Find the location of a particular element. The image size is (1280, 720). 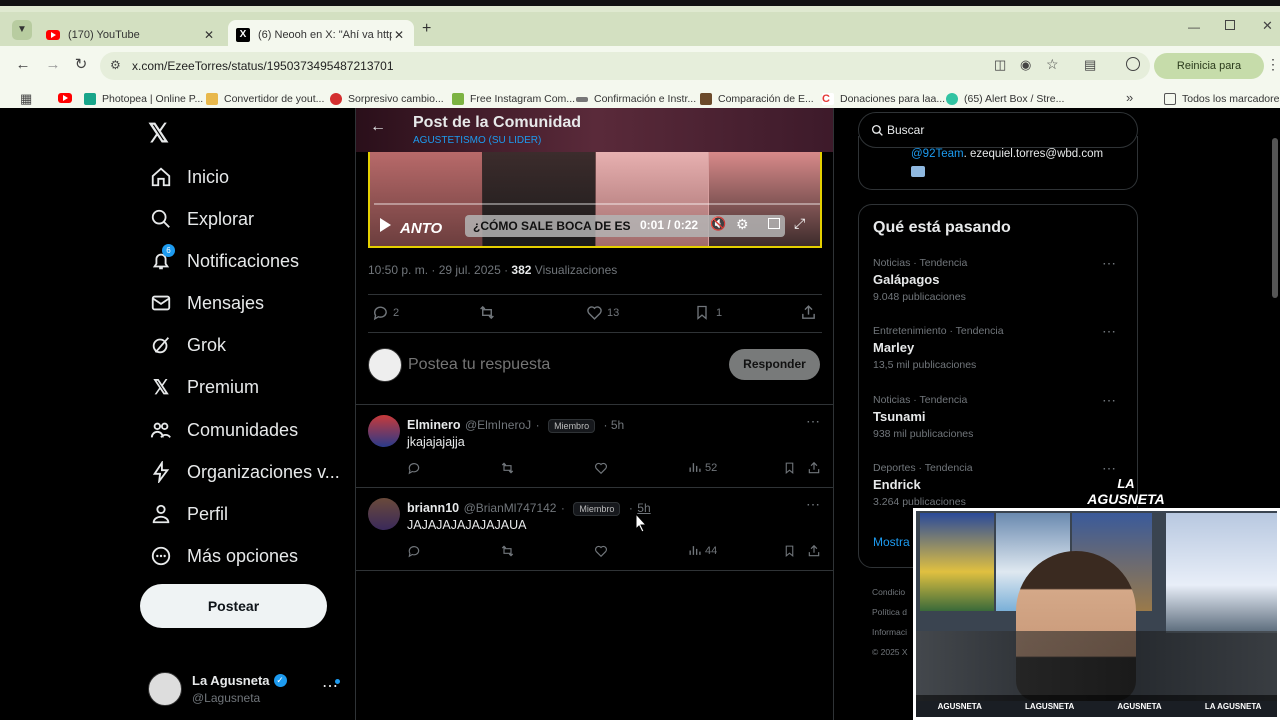

close-window-icon: ✕ is located at coordinates (1267, 26).